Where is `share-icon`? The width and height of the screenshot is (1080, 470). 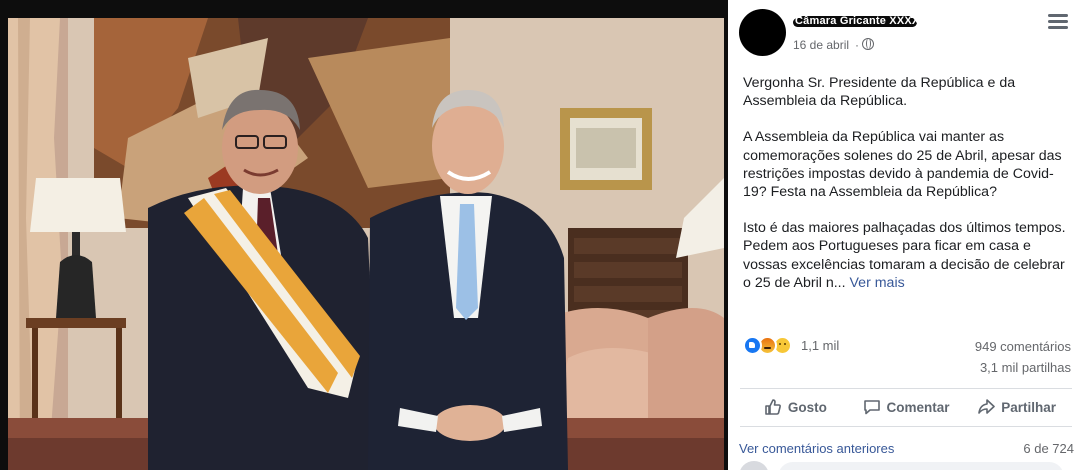
share-icon is located at coordinates (987, 406).